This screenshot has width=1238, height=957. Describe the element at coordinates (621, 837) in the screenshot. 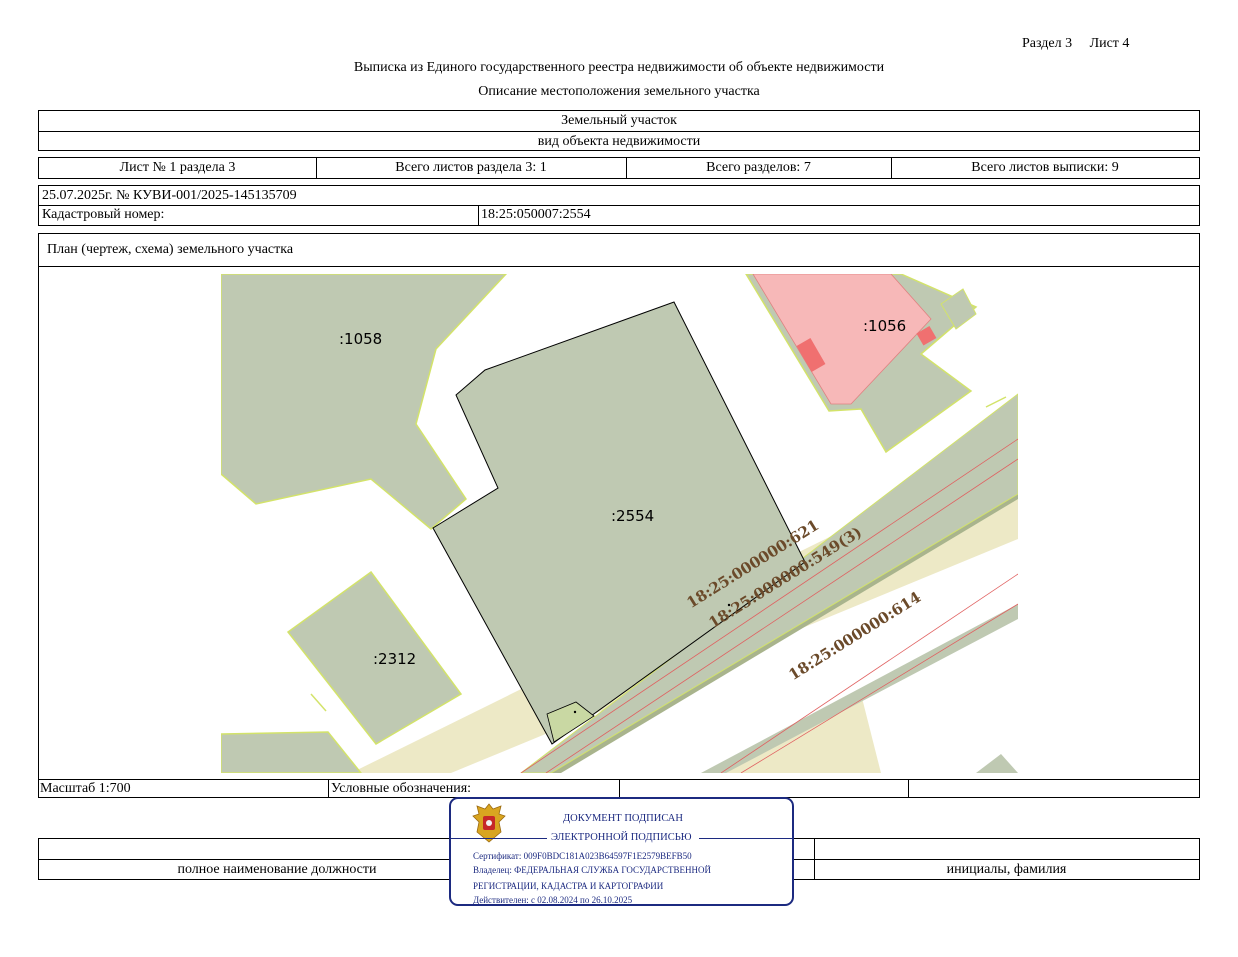

I see `stamp-line-2: ЭЛЕКТРОННОЙ ПОДПИСЬЮ` at that location.